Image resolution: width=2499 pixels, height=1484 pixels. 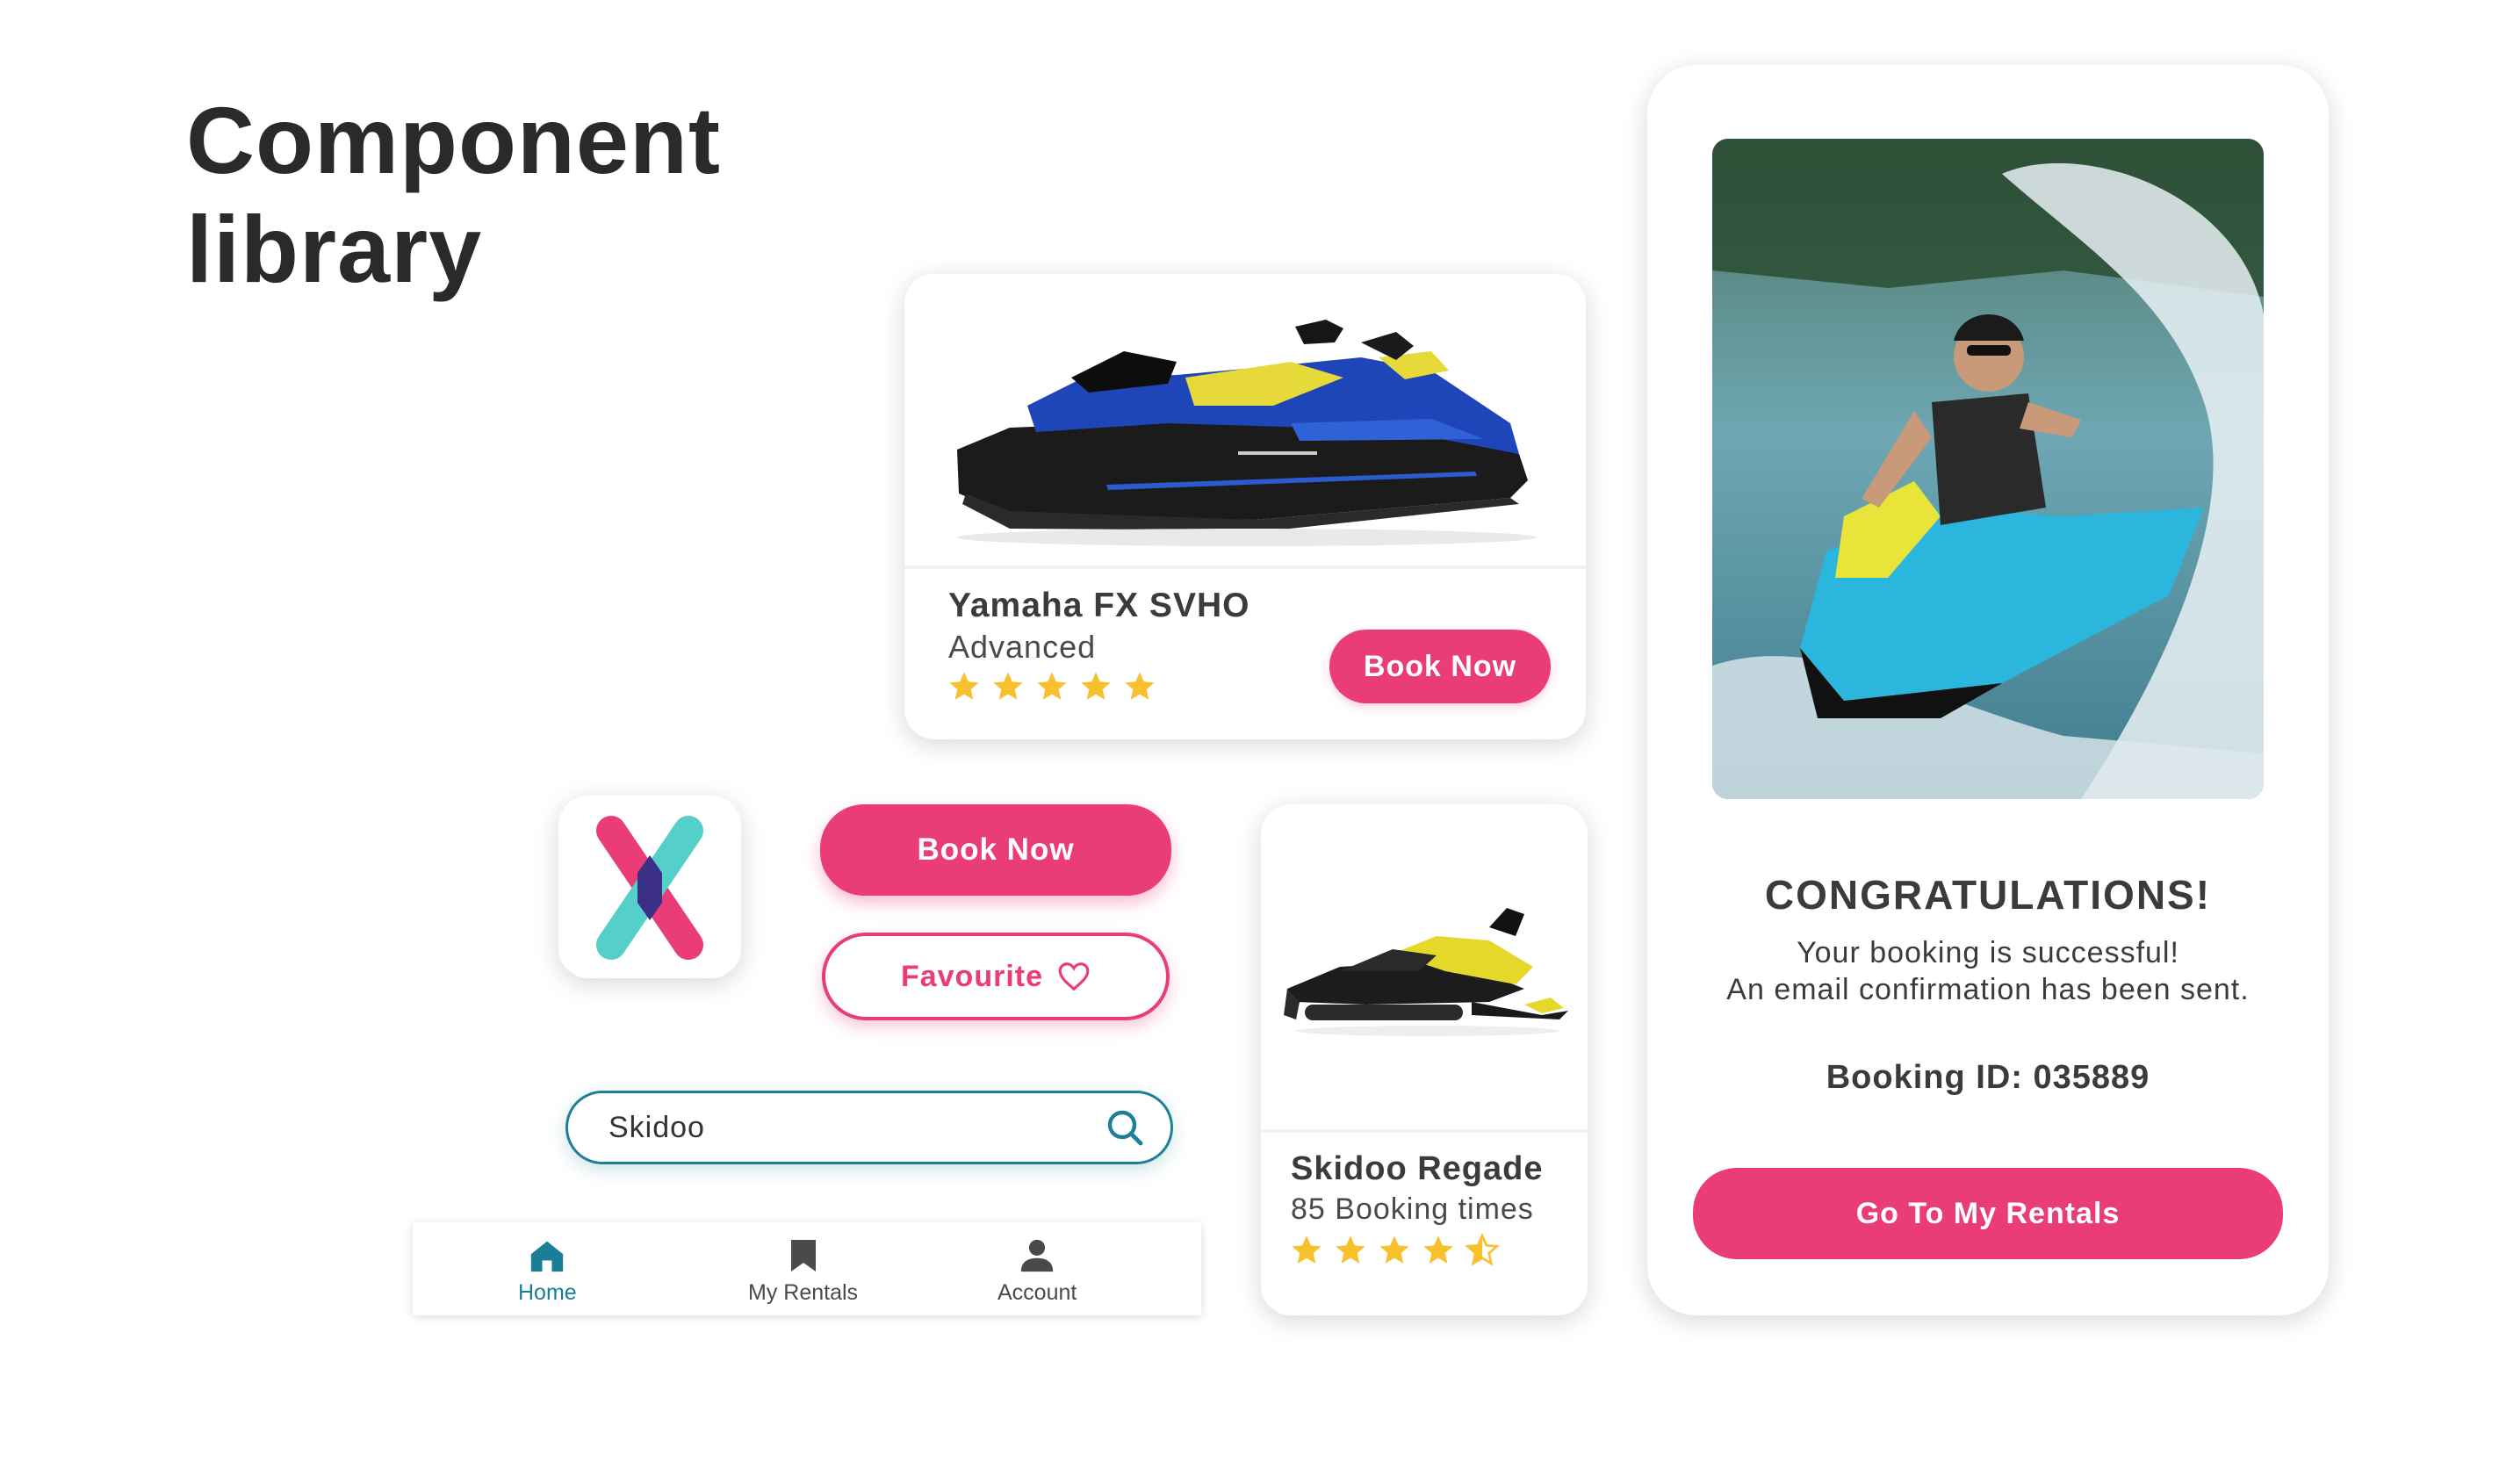 I want to click on product-name: Yamaha FX SVHO, so click(x=1099, y=605).